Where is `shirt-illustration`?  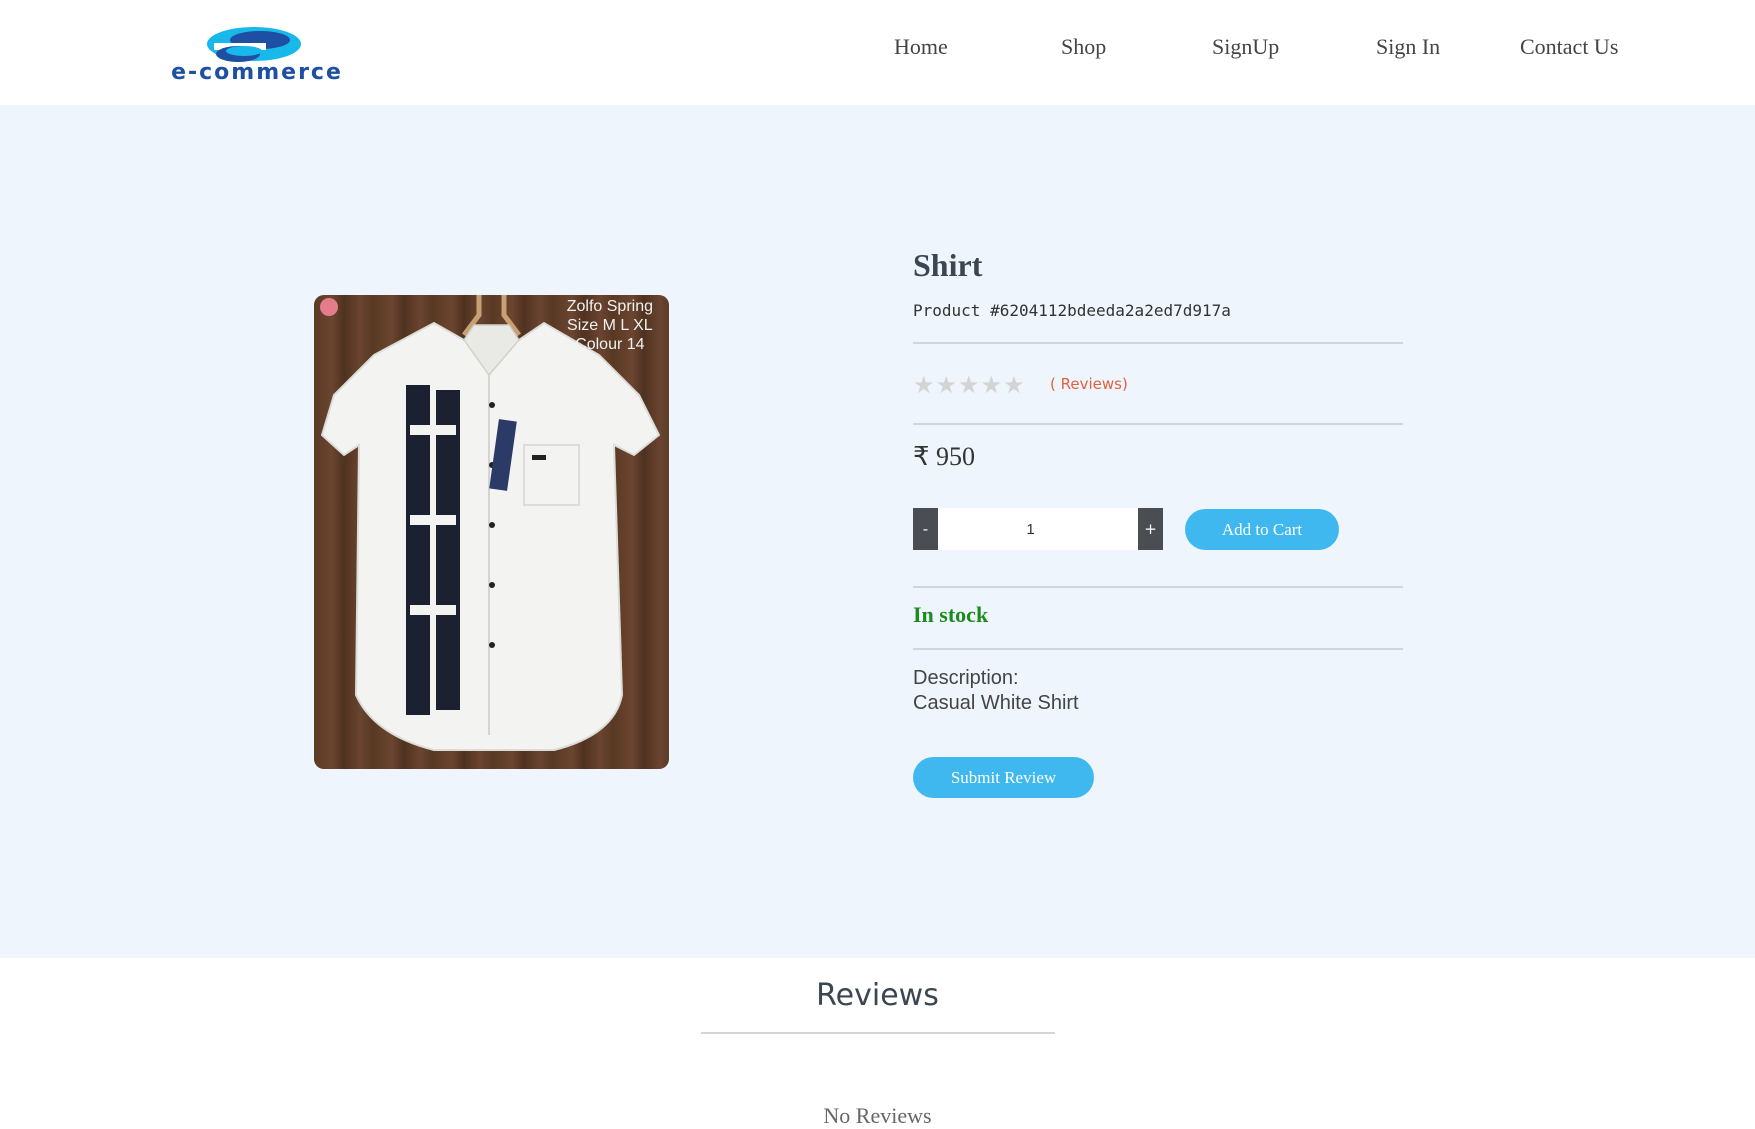 shirt-illustration is located at coordinates (490, 523).